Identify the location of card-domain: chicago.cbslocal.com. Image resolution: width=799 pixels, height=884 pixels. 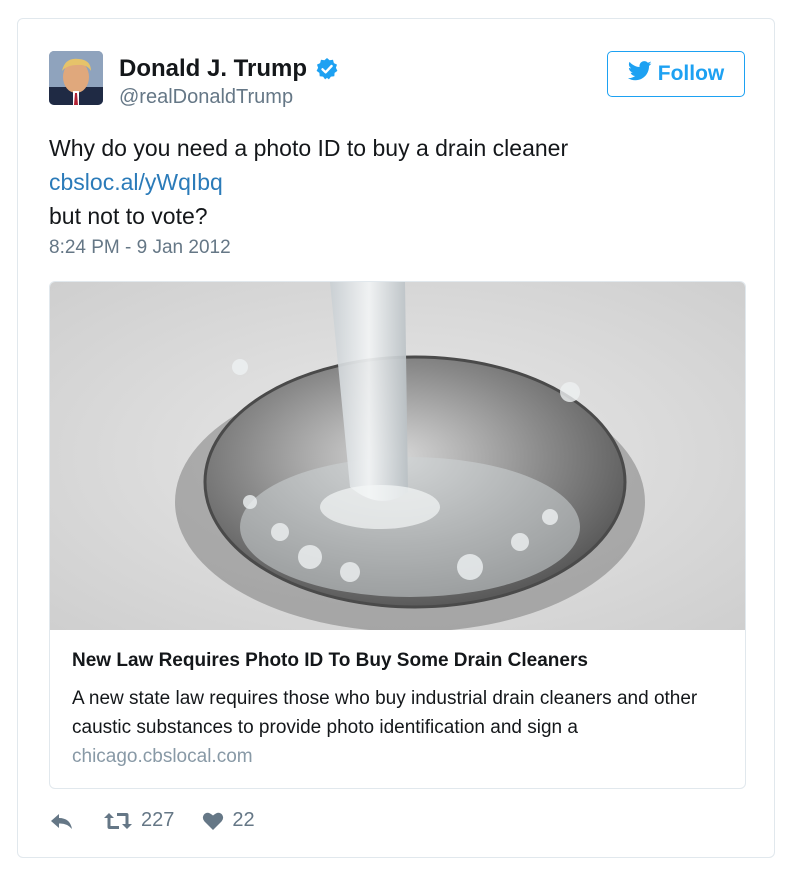
(162, 756).